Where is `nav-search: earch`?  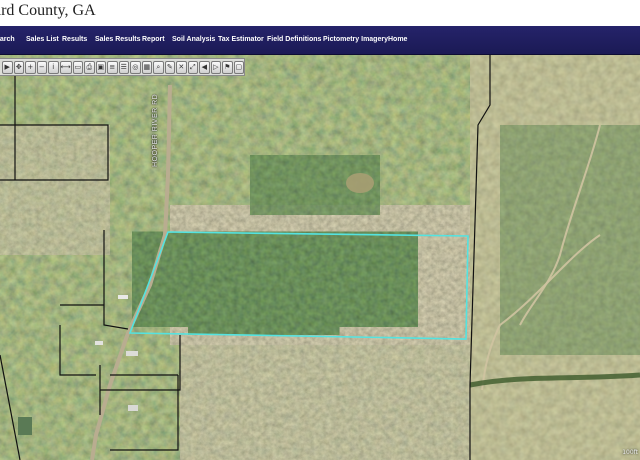
nav-search: earch is located at coordinates (7, 40).